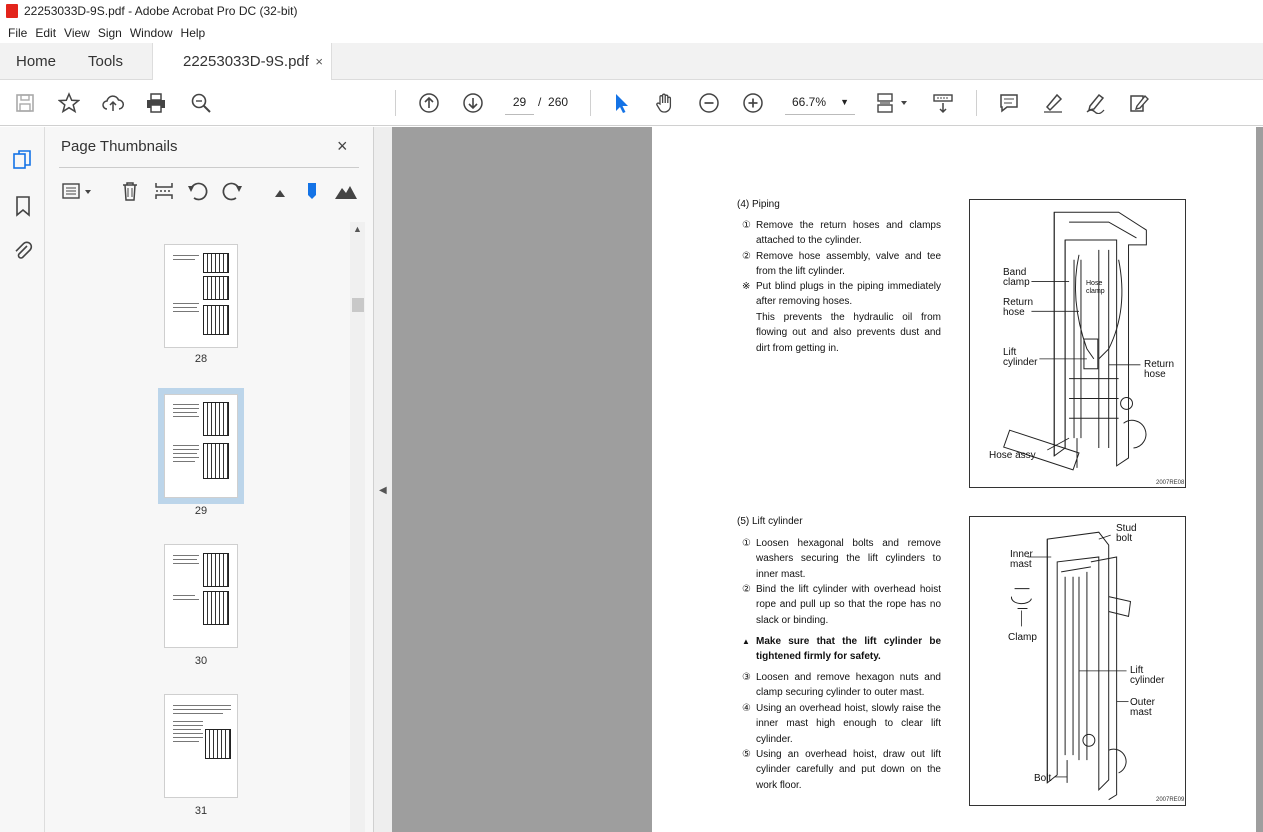 The height and width of the screenshot is (832, 1263). Describe the element at coordinates (820, 102) in the screenshot. I see `zoom-level-select: 66.7% ▼` at that location.